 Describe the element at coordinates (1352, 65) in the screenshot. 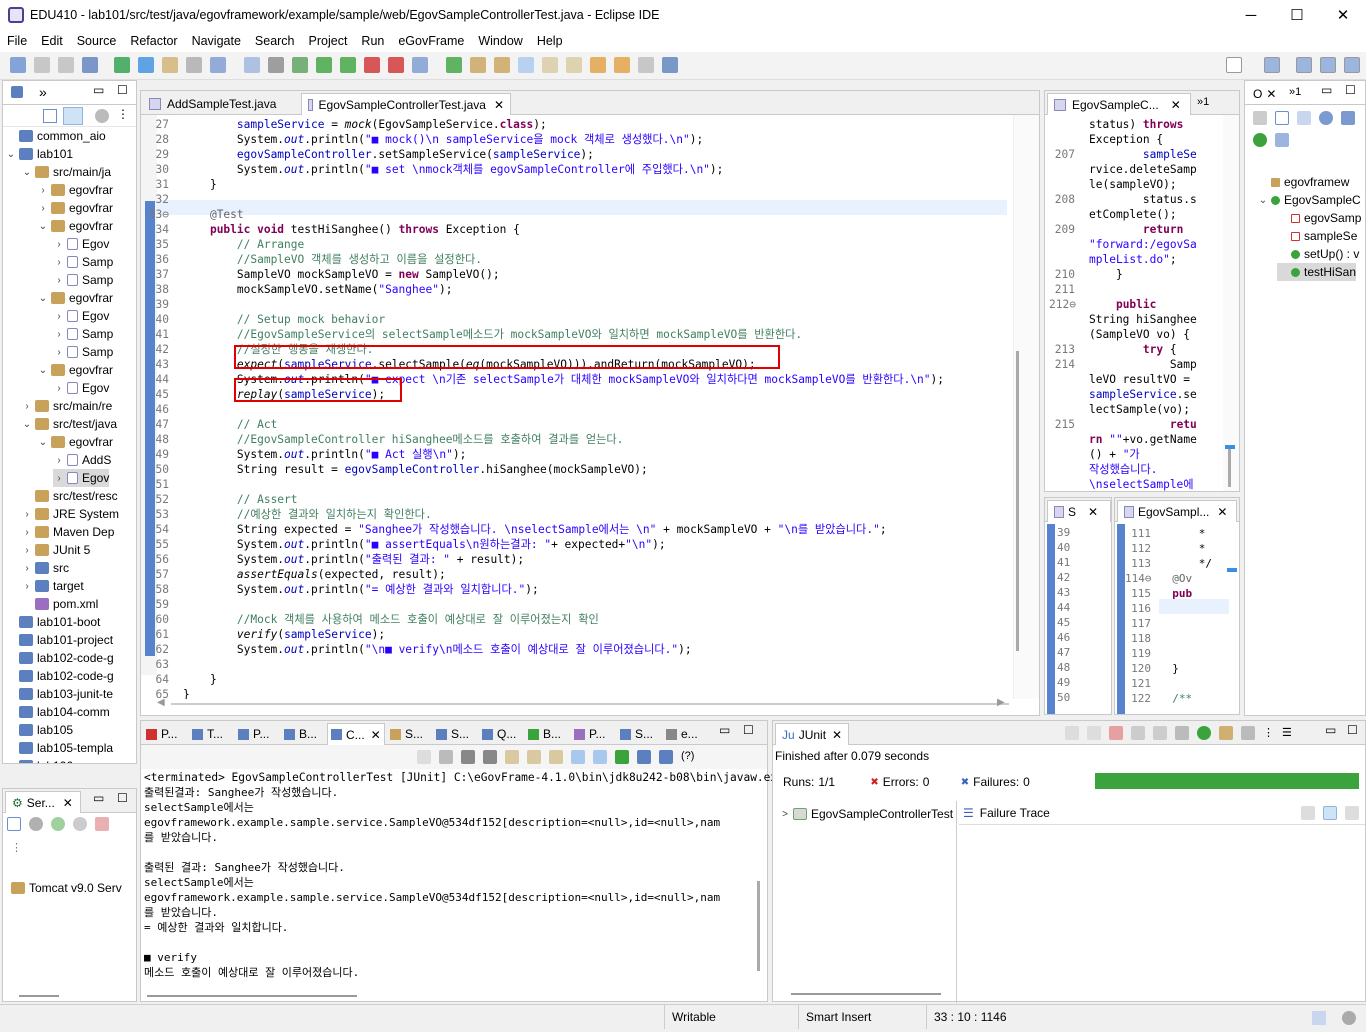

I see `perspective-debug-icon` at that location.